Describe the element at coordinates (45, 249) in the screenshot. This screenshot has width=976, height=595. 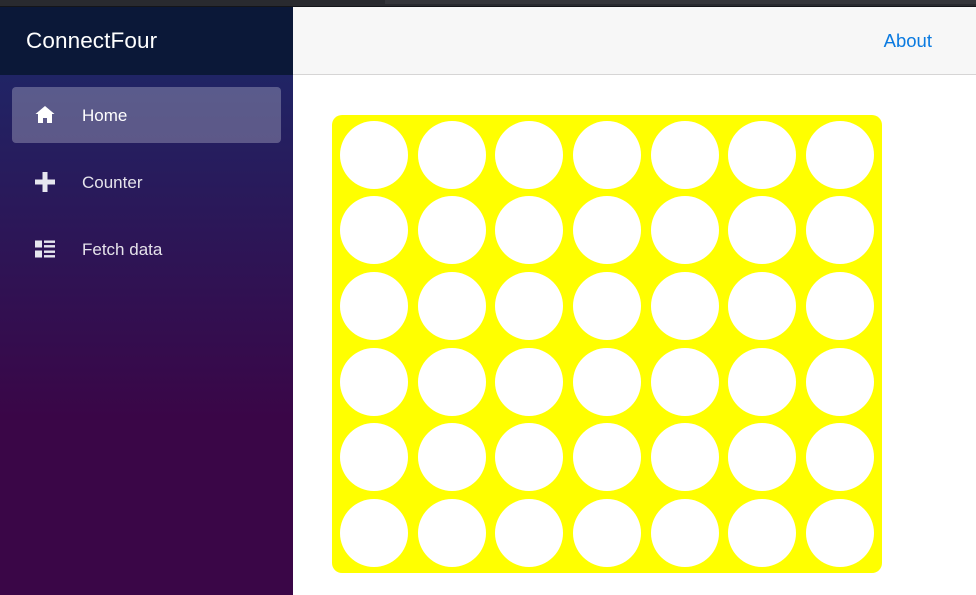
I see `list-rich-icon` at that location.